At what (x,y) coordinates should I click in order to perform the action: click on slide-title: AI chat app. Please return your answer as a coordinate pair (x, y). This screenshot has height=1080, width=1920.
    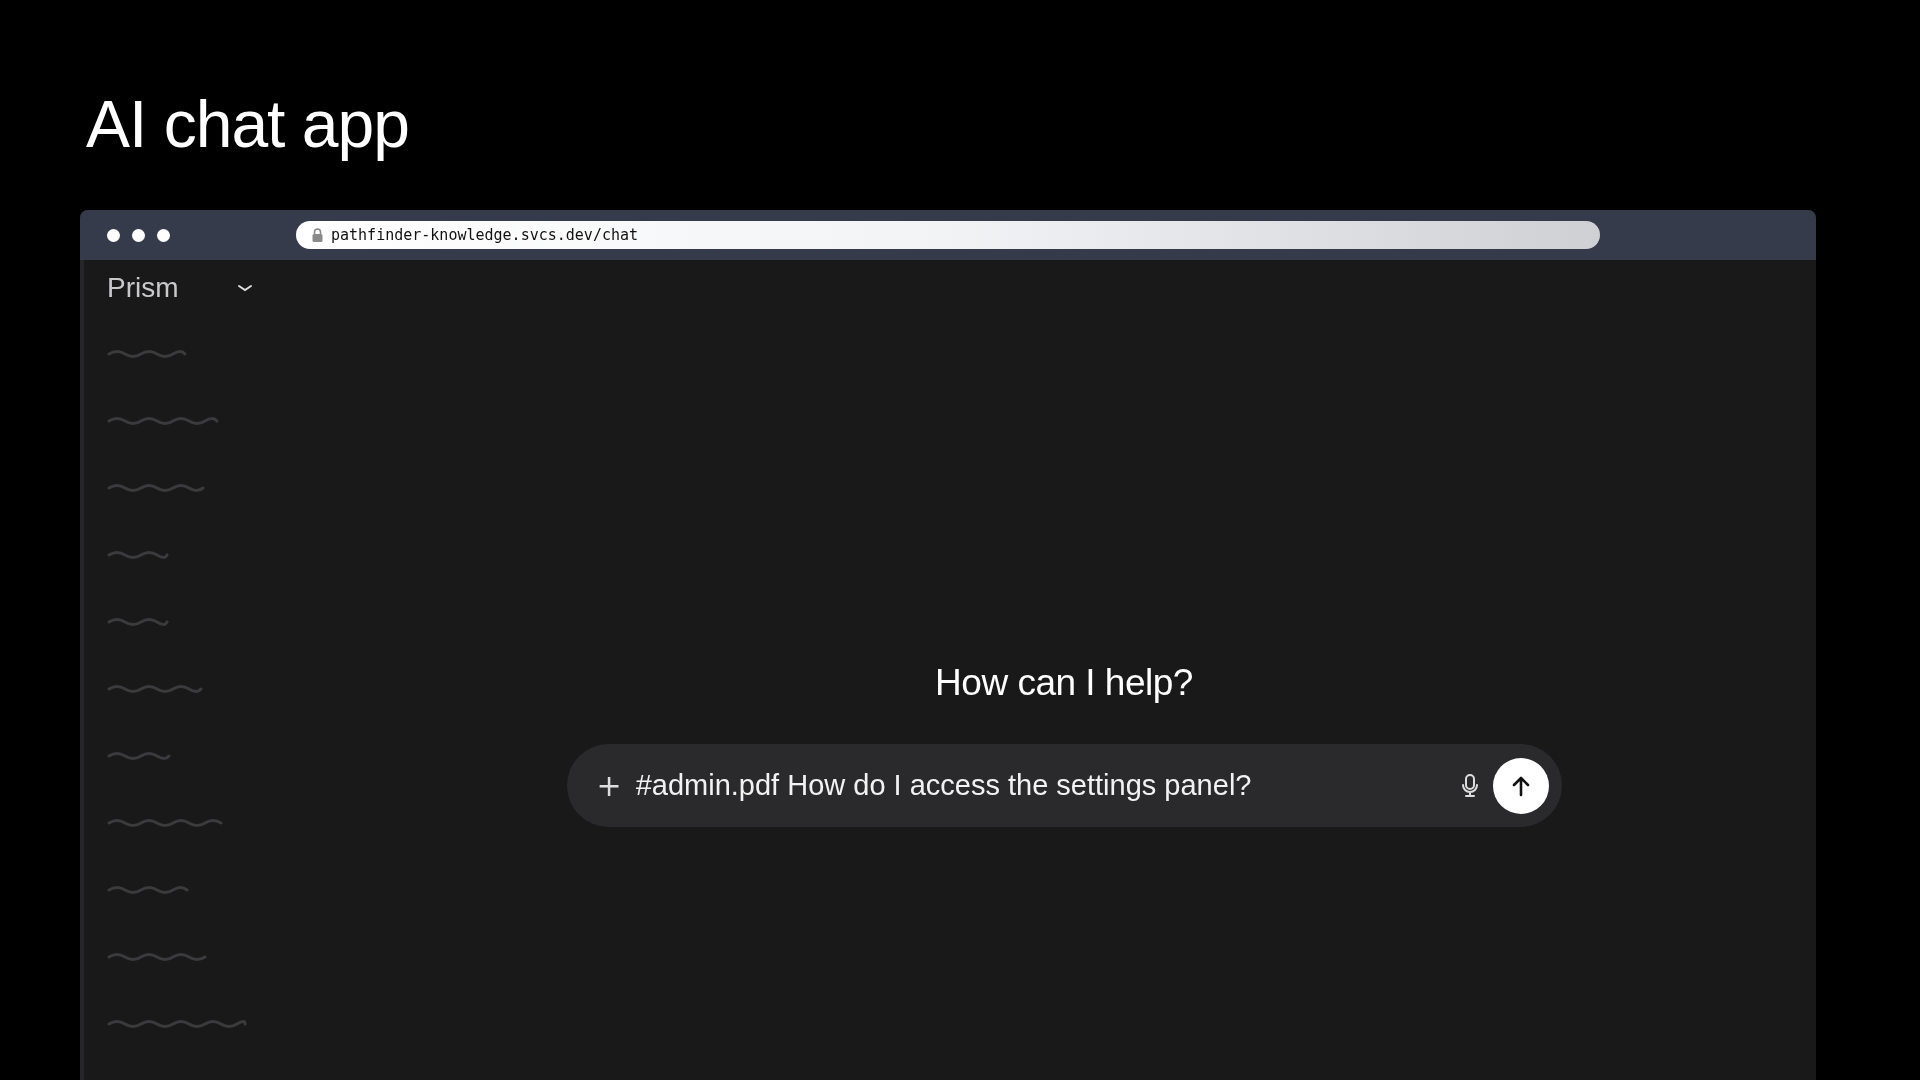
    Looking at the image, I should click on (247, 124).